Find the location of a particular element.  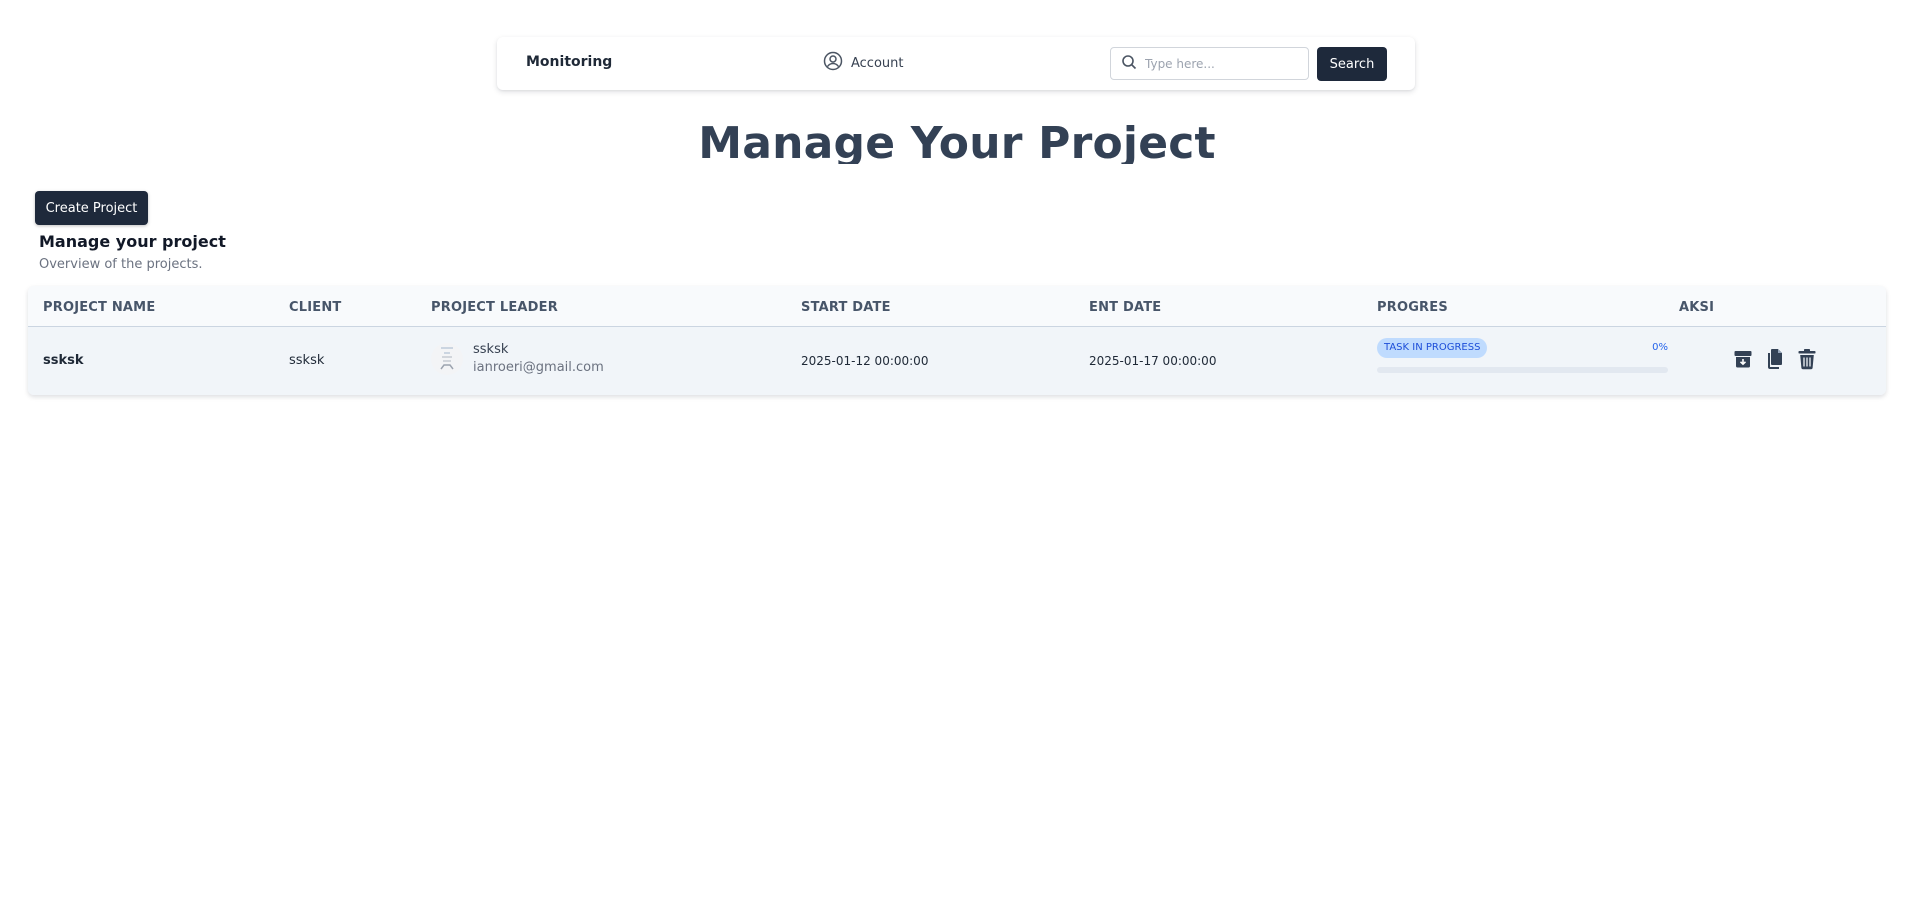

status-badge: TASK IN PROGRESS is located at coordinates (1432, 348).